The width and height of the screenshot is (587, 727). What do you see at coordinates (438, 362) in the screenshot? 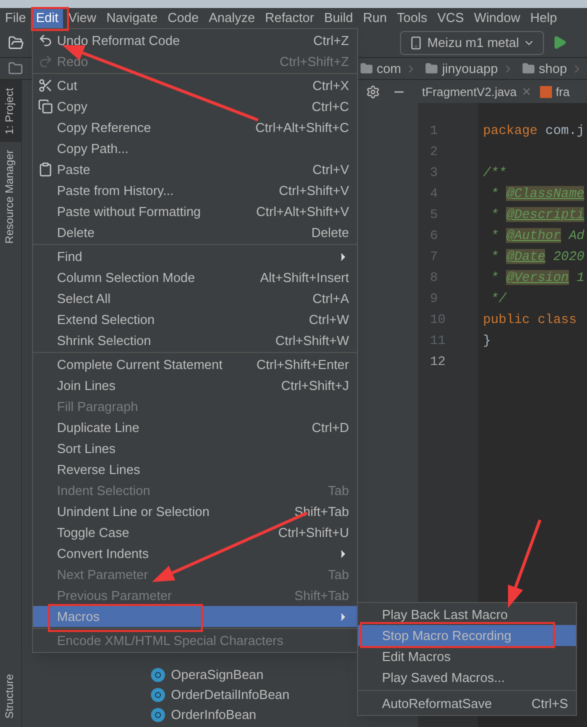
I see `line-number: 12` at bounding box center [438, 362].